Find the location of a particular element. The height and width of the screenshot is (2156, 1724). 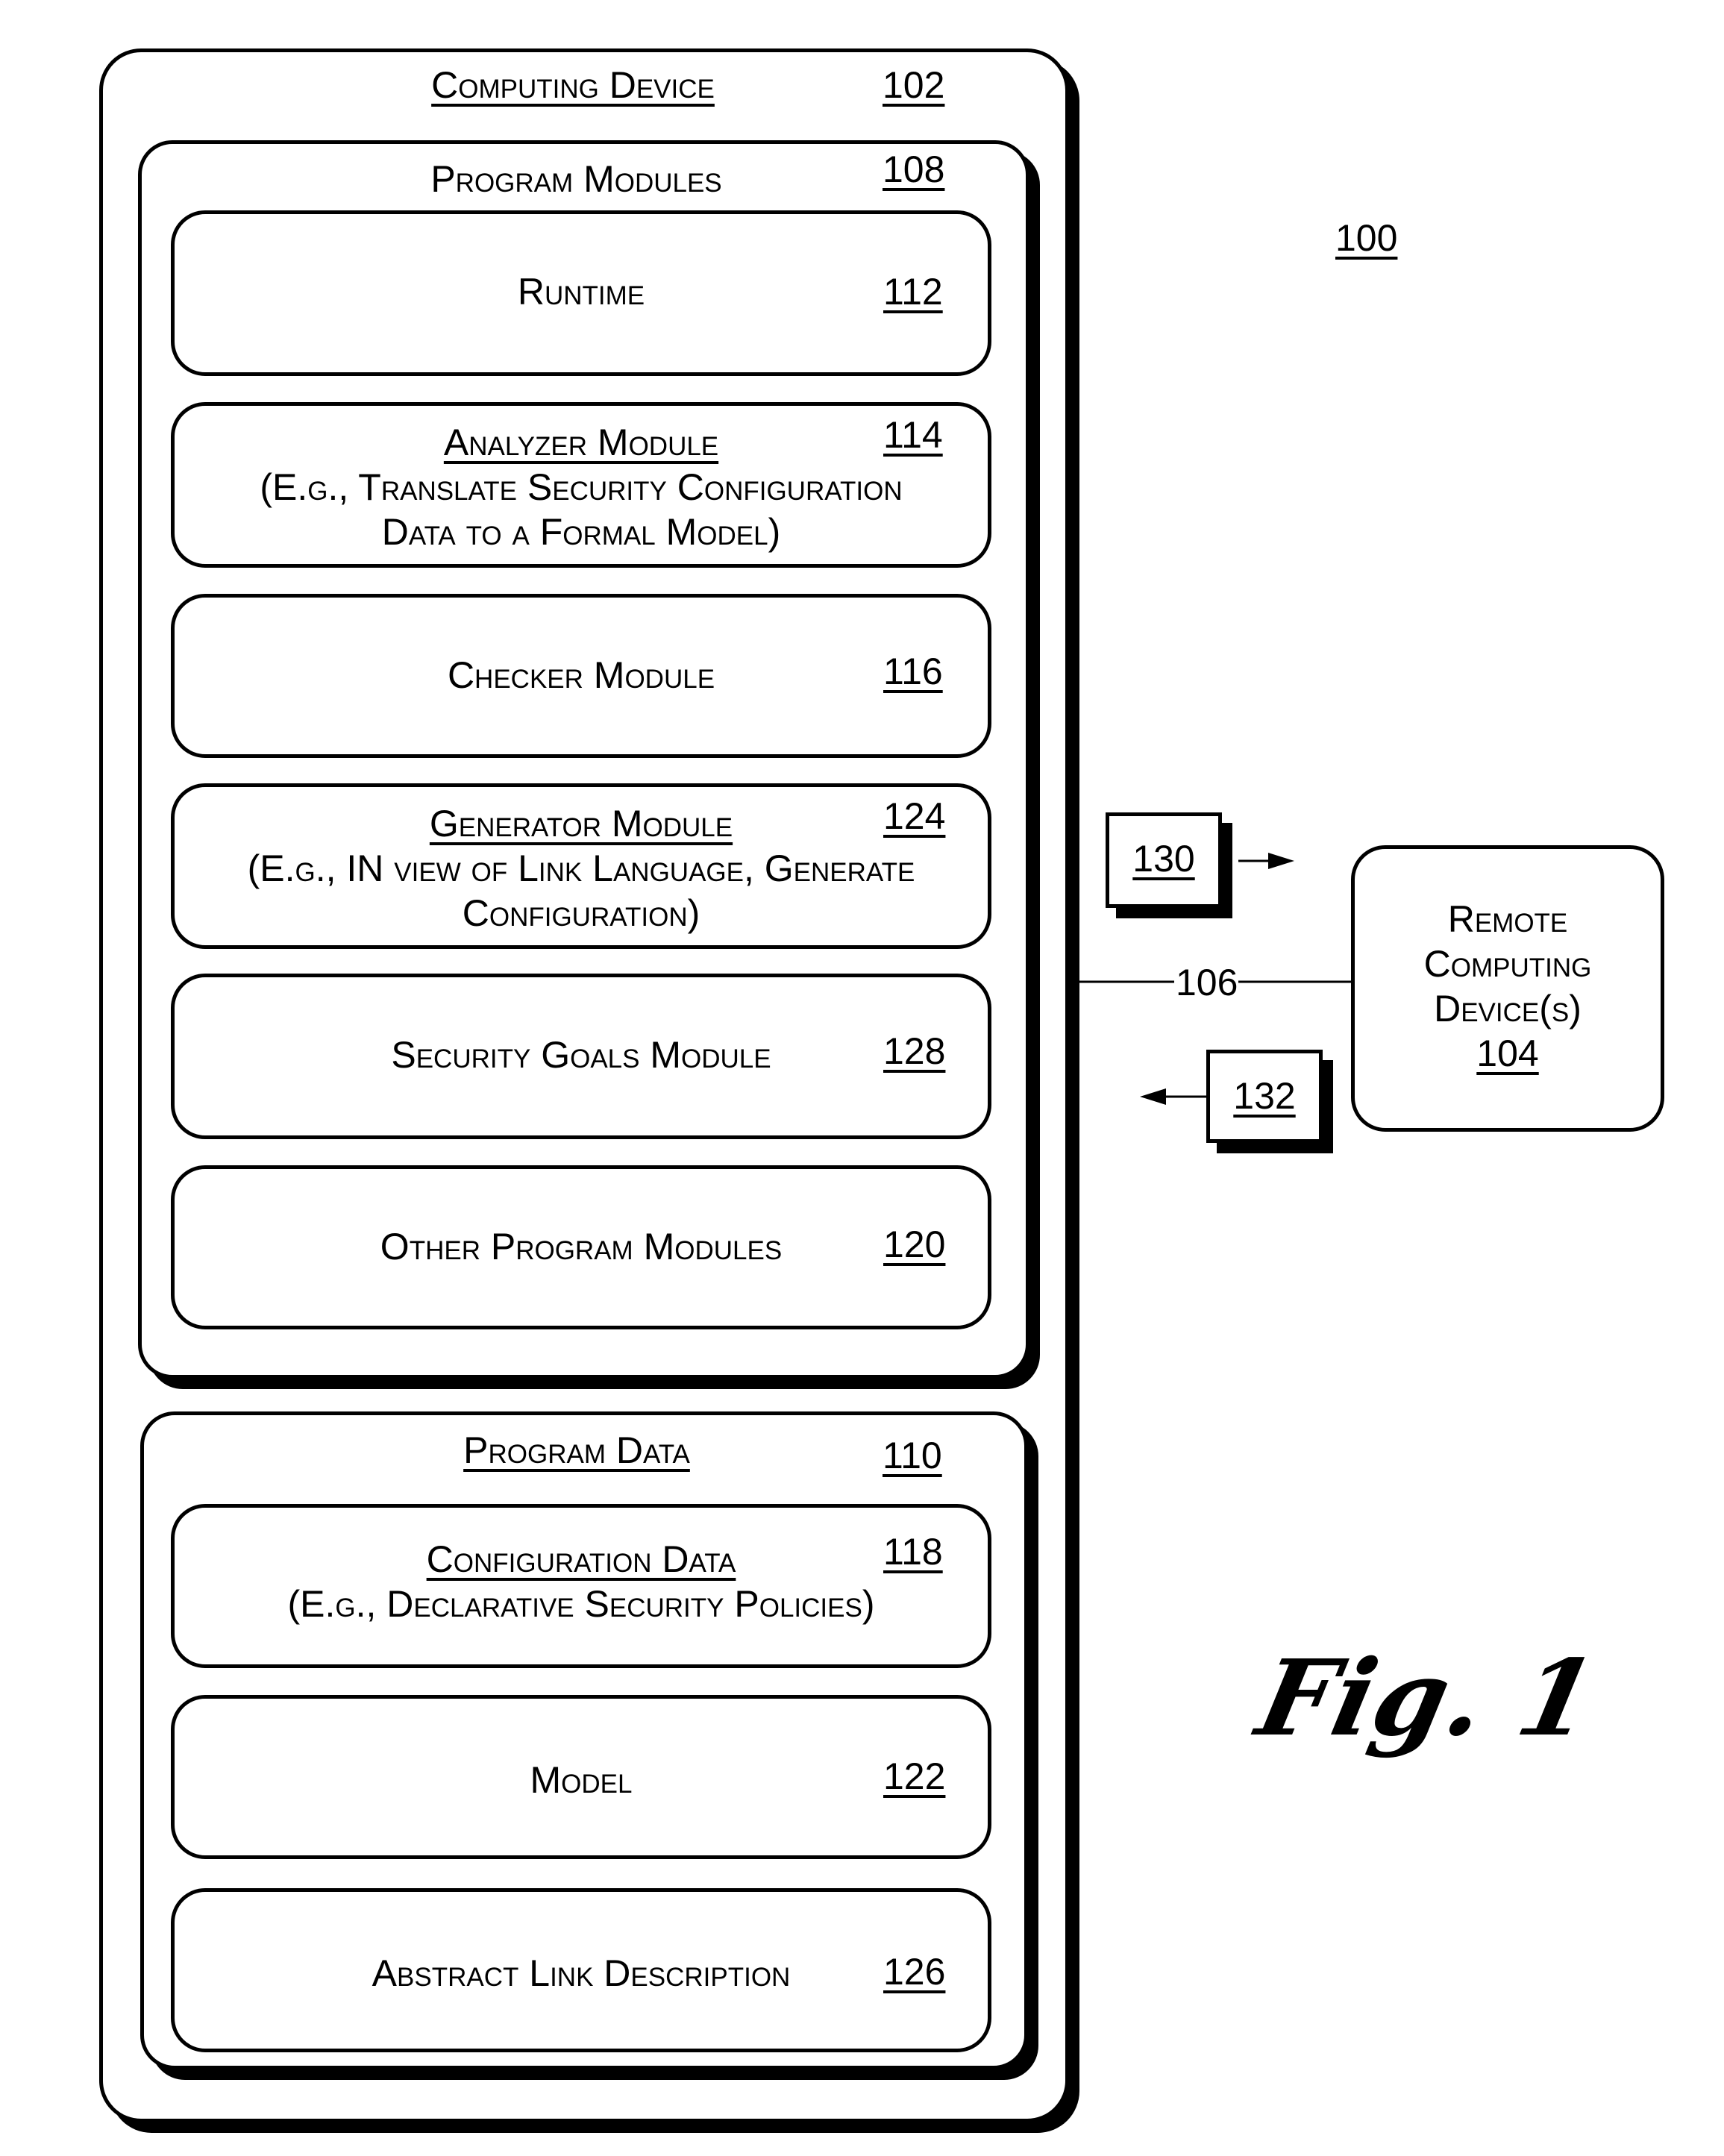

security-goals-module-title: Security Goals Module is located at coordinates (581, 1055).